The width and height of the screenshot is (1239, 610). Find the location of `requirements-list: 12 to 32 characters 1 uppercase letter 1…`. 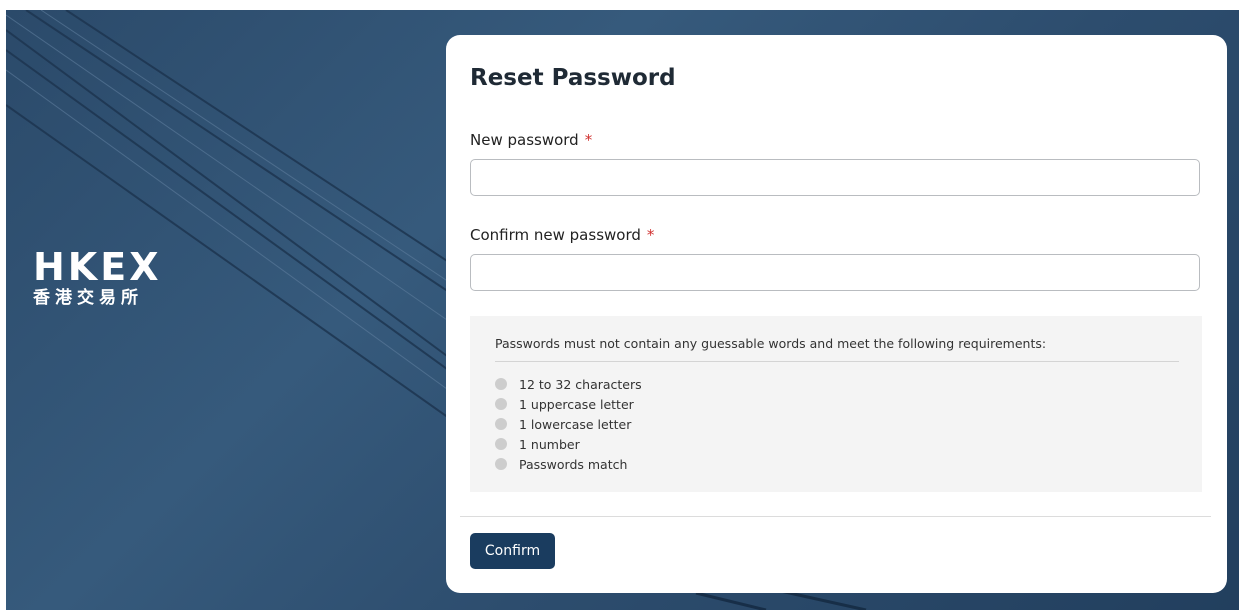

requirements-list: 12 to 32 characters 1 uppercase letter 1… is located at coordinates (568, 424).